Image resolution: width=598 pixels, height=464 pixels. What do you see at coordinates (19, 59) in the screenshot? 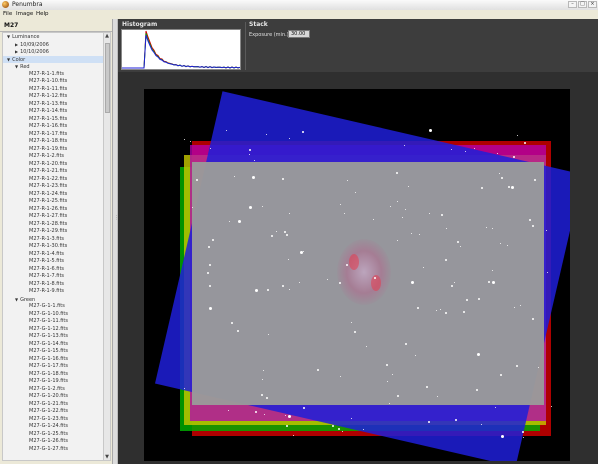
I see `tree-item-label: Color` at bounding box center [19, 59].